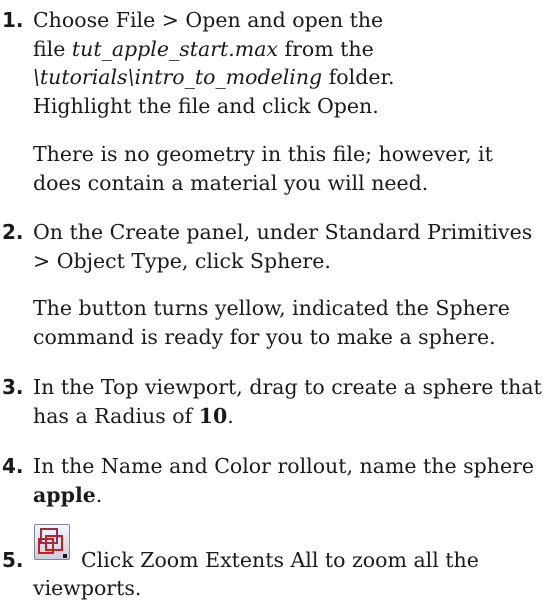  Describe the element at coordinates (174, 48) in the screenshot. I see `filename: tut_apple_start.max` at that location.